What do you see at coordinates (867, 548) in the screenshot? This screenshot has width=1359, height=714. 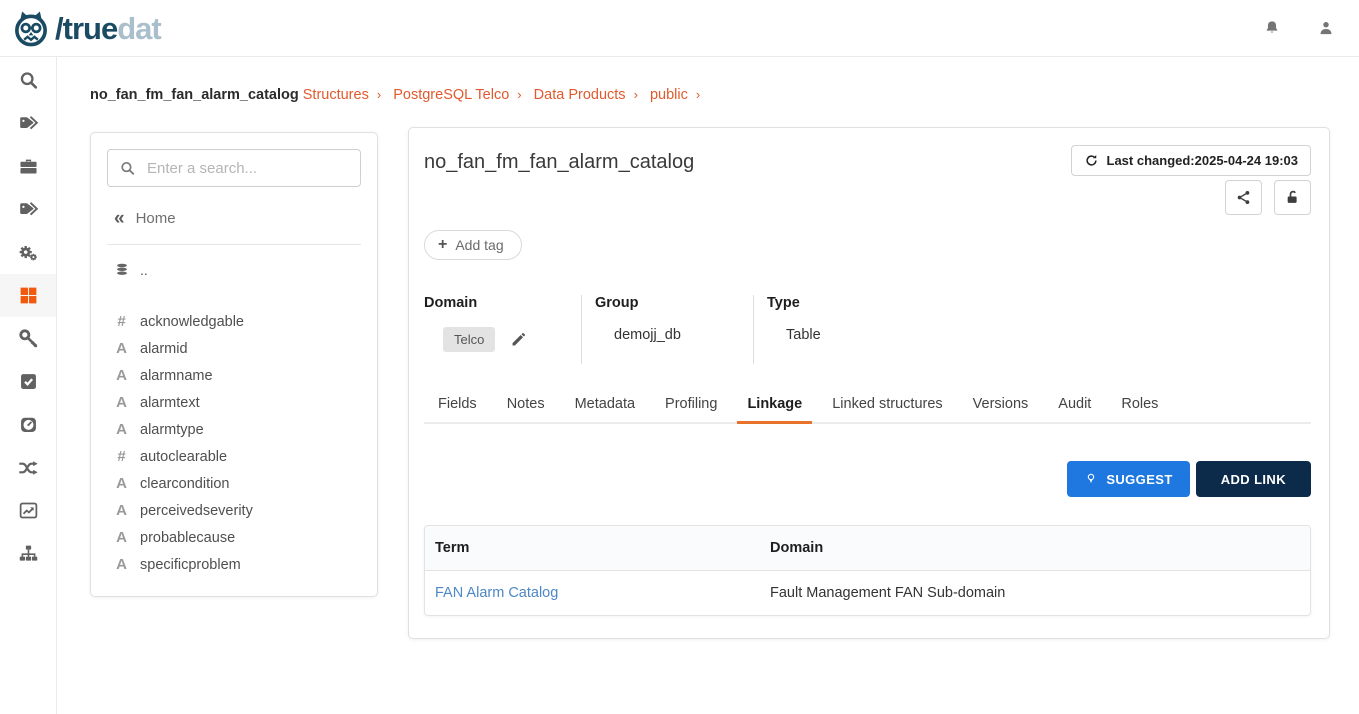 I see `table-header-row: Term Domain` at bounding box center [867, 548].